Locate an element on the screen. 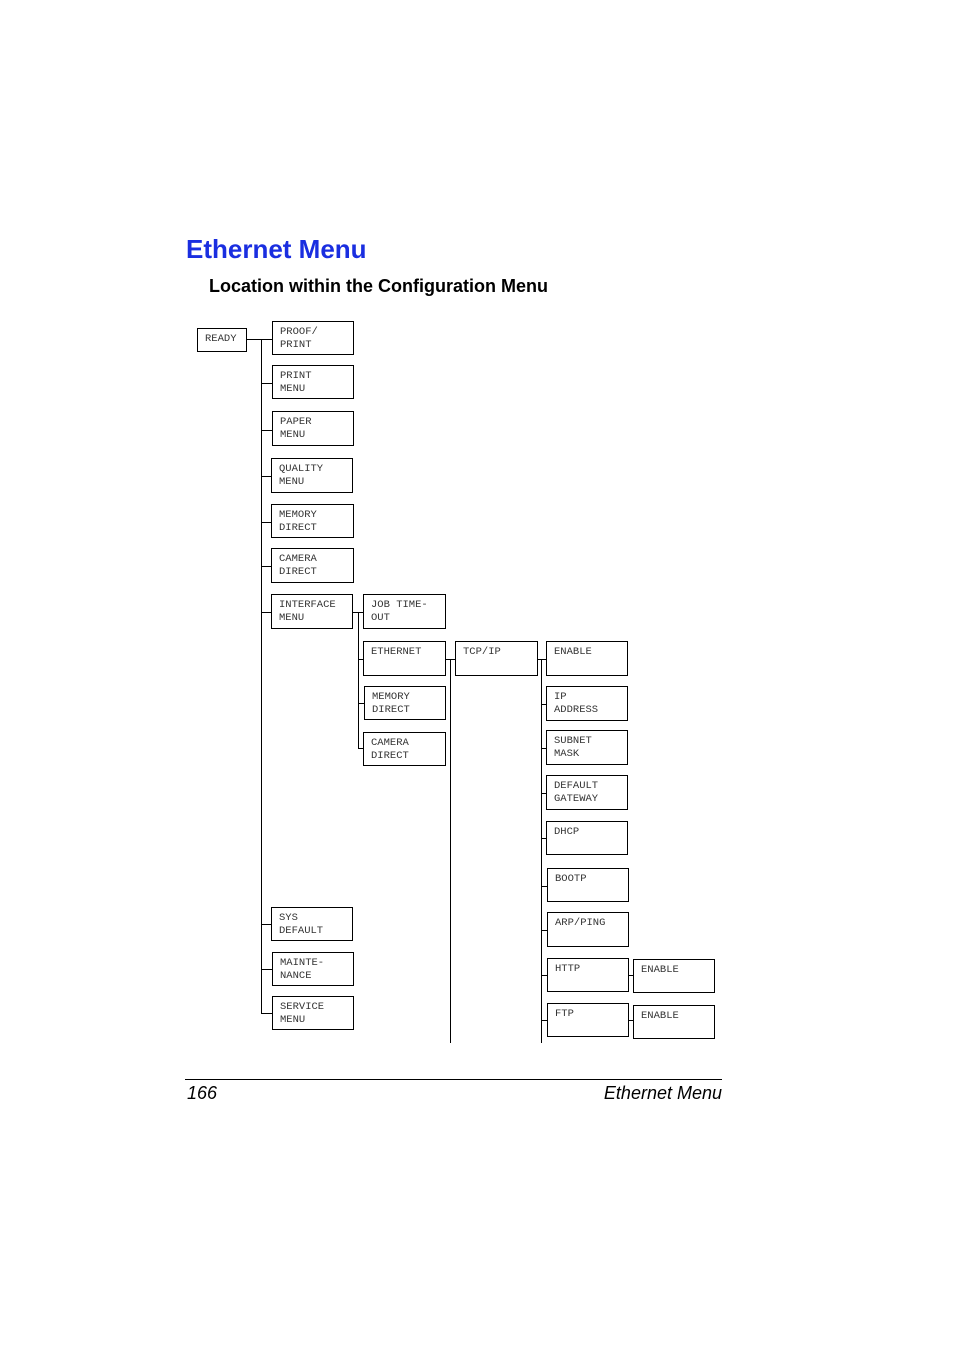 This screenshot has height=1350, width=954. trunk-tcpip is located at coordinates (541, 851).